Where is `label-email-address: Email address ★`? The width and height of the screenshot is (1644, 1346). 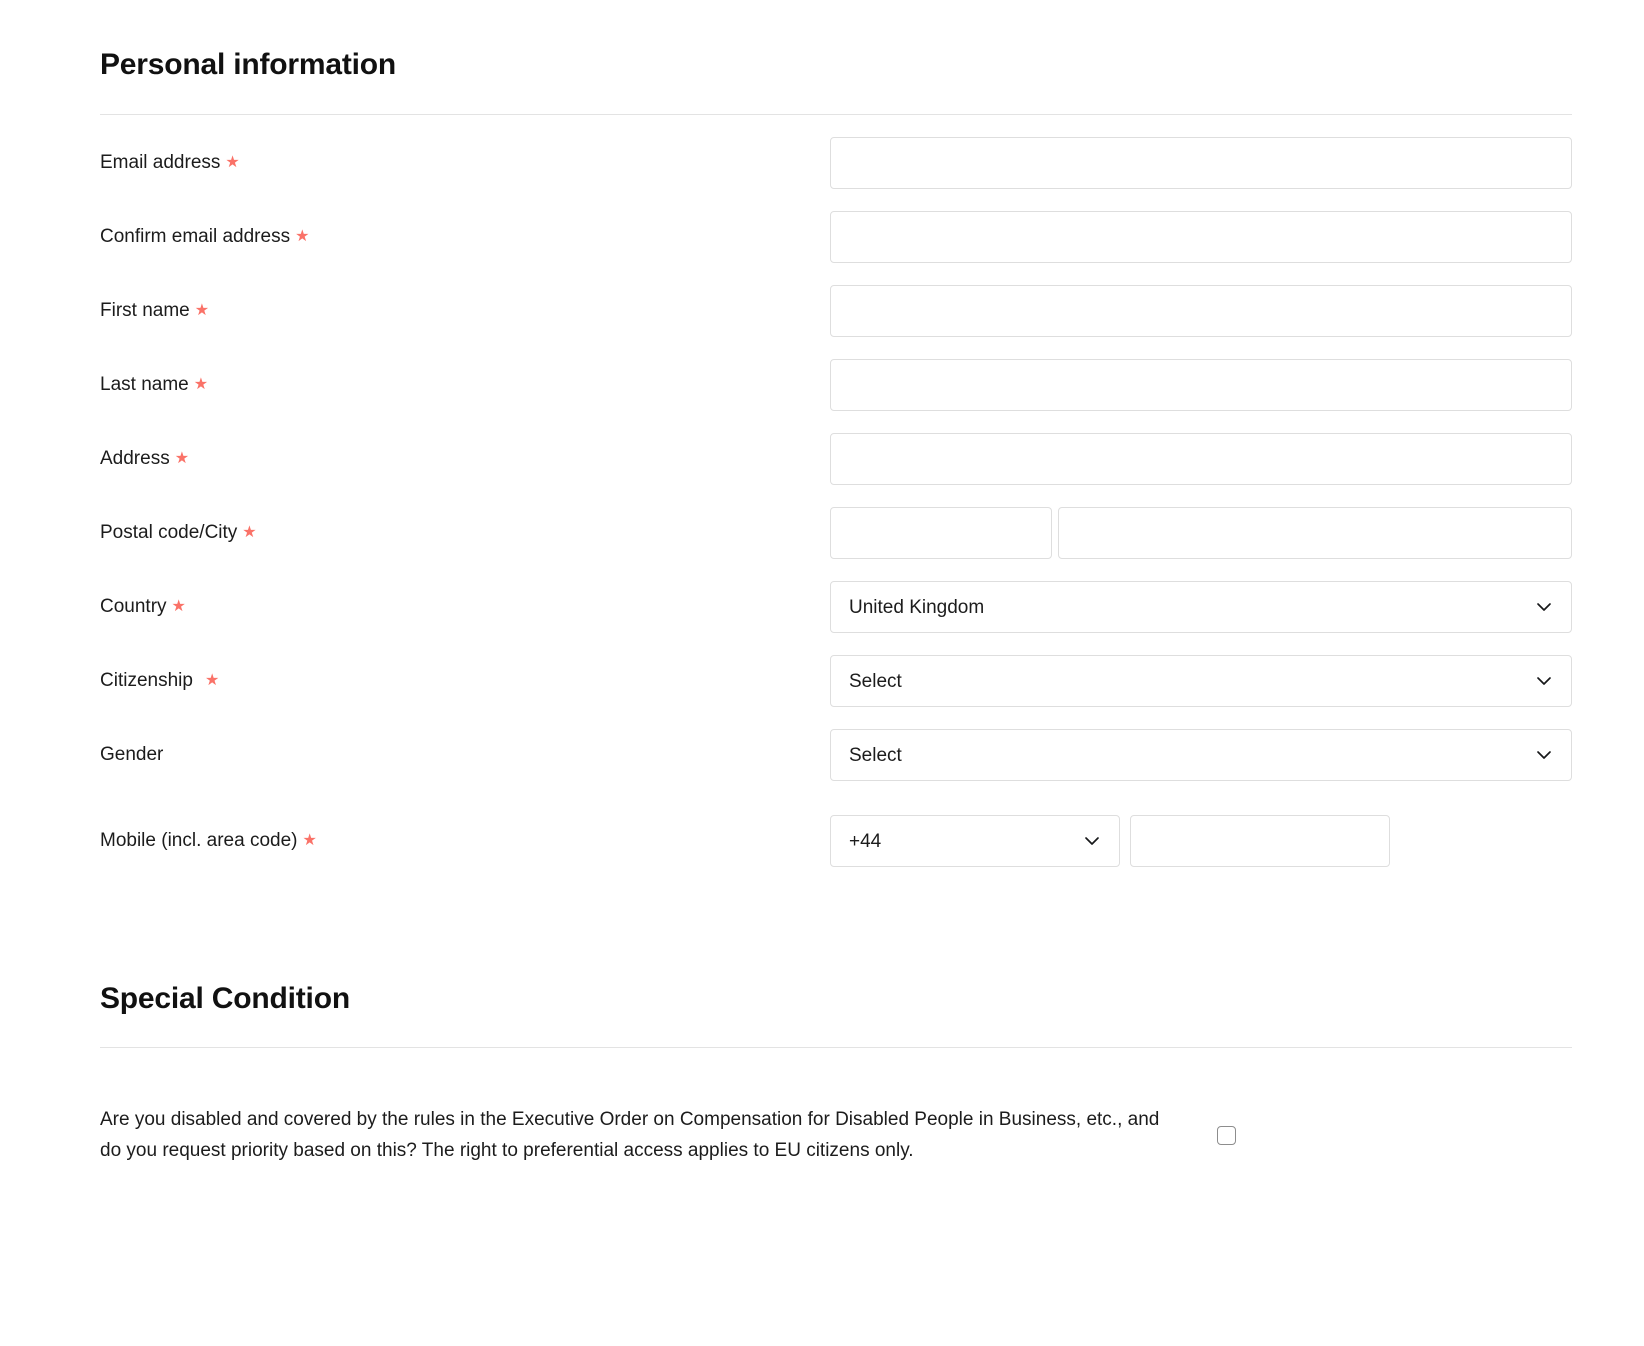
label-email-address: Email address ★ is located at coordinates (465, 163).